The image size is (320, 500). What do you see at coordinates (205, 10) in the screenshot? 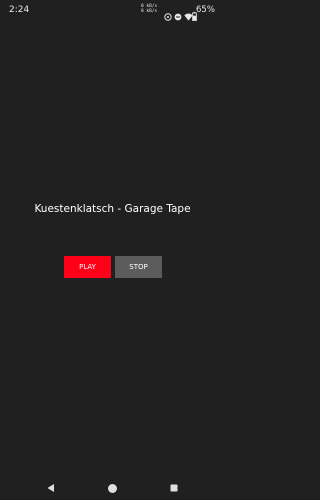
I see `battery-percent: 65%` at bounding box center [205, 10].